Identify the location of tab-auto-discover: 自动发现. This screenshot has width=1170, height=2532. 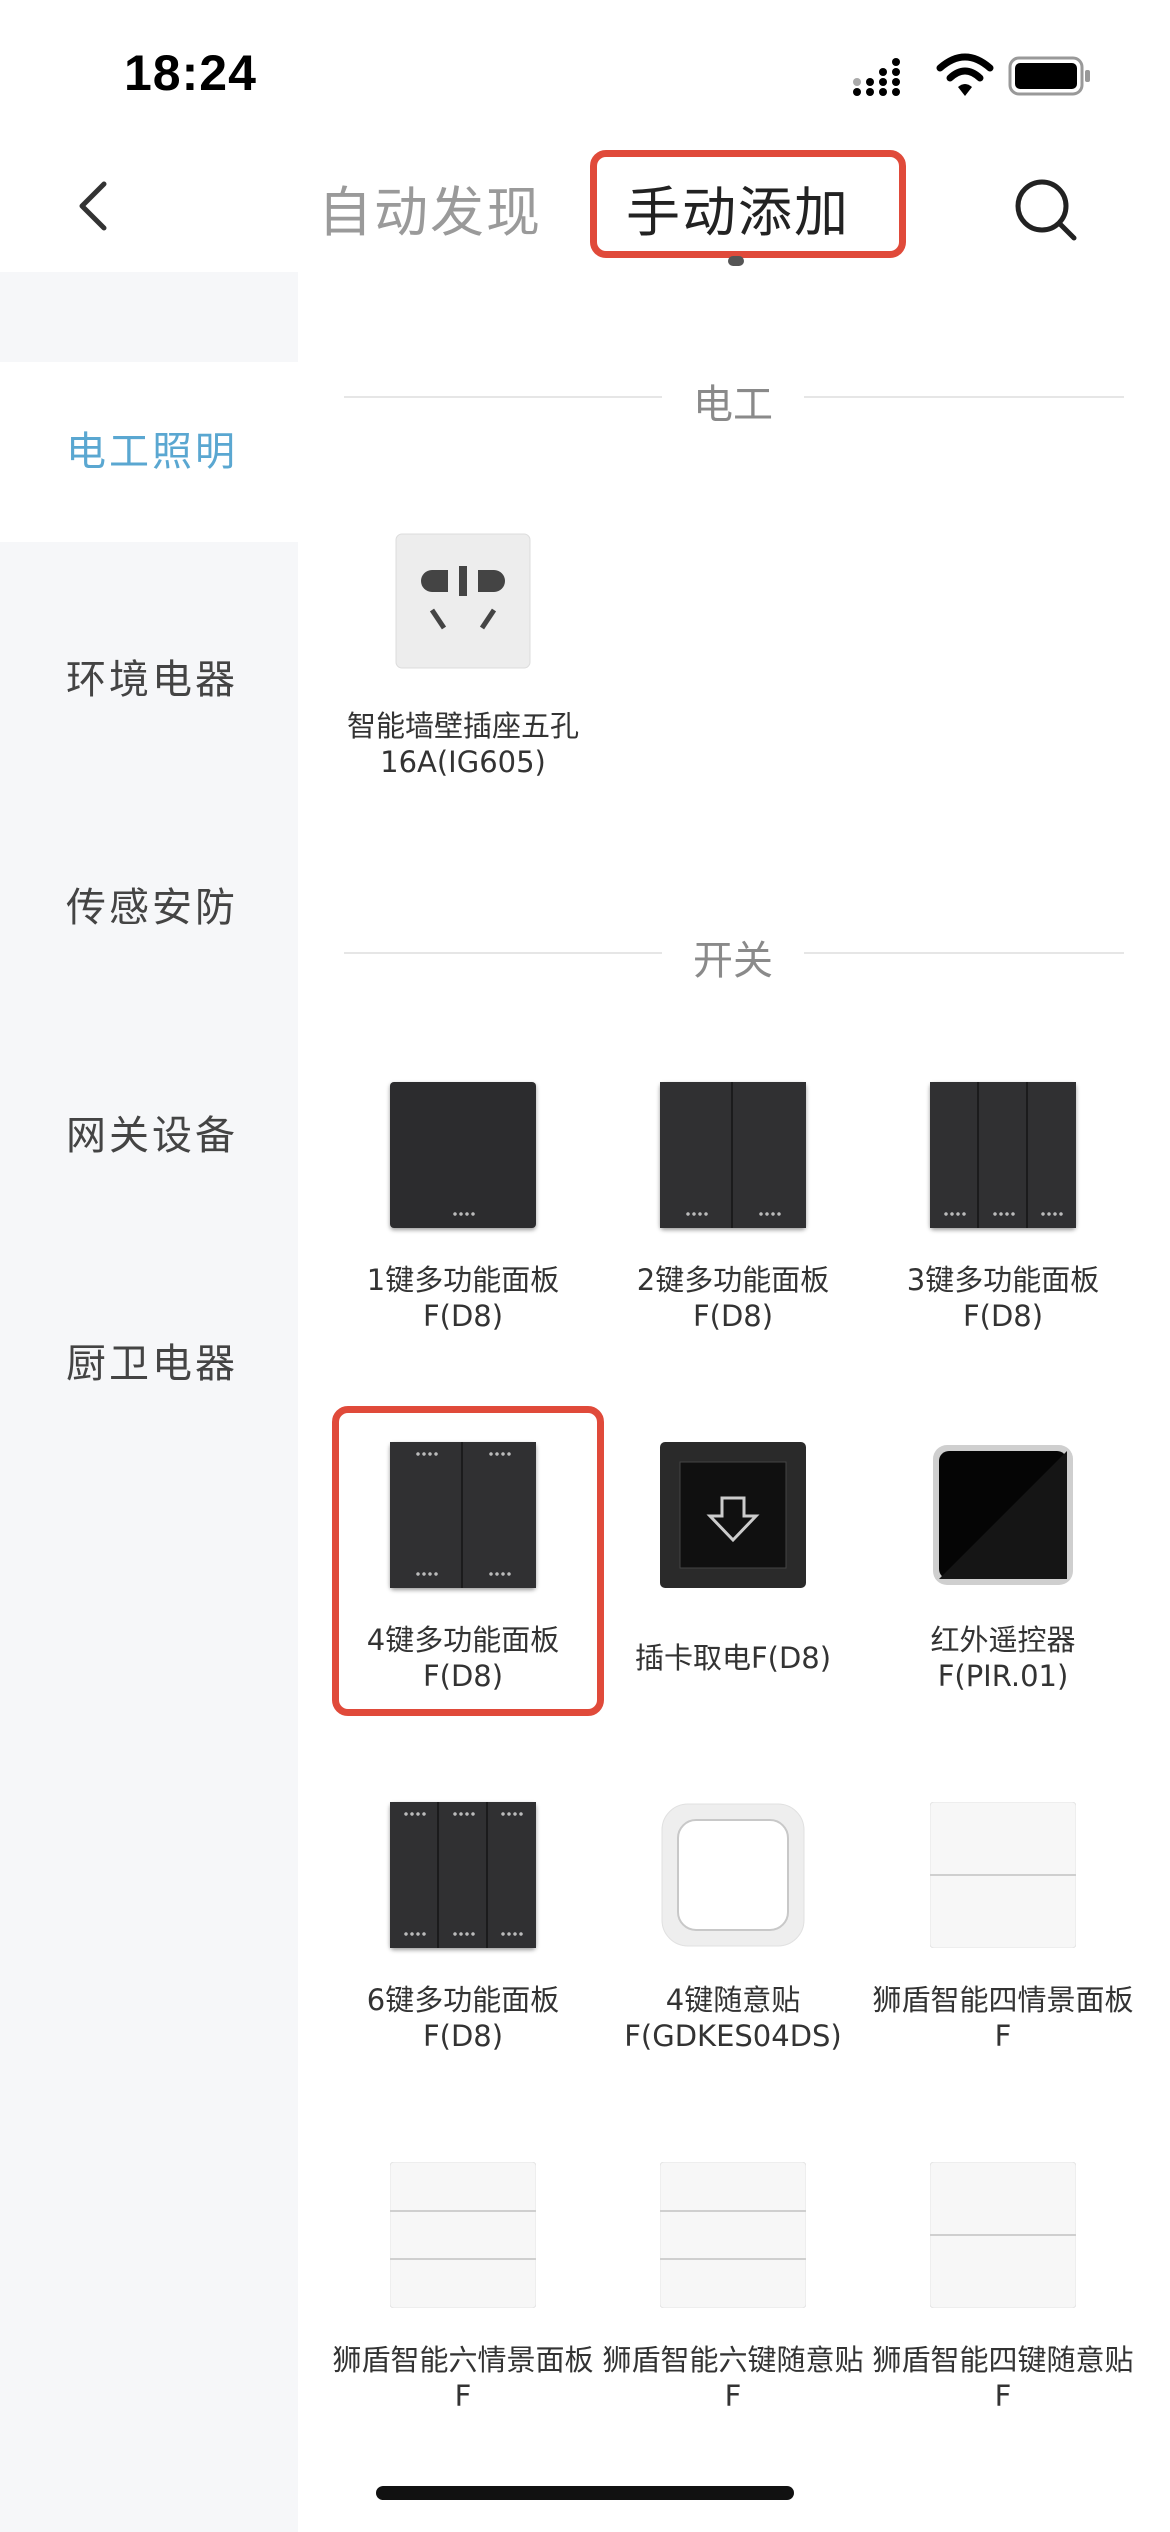
(430, 207).